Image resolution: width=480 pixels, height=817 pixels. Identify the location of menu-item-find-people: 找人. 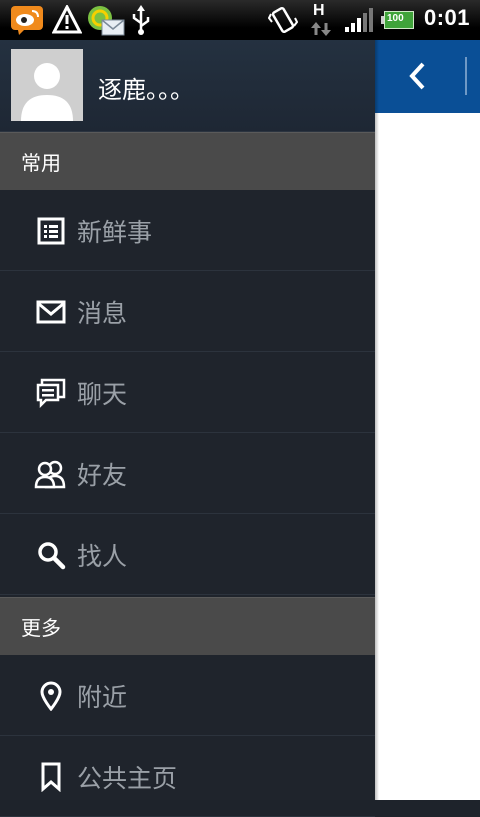
(187, 555).